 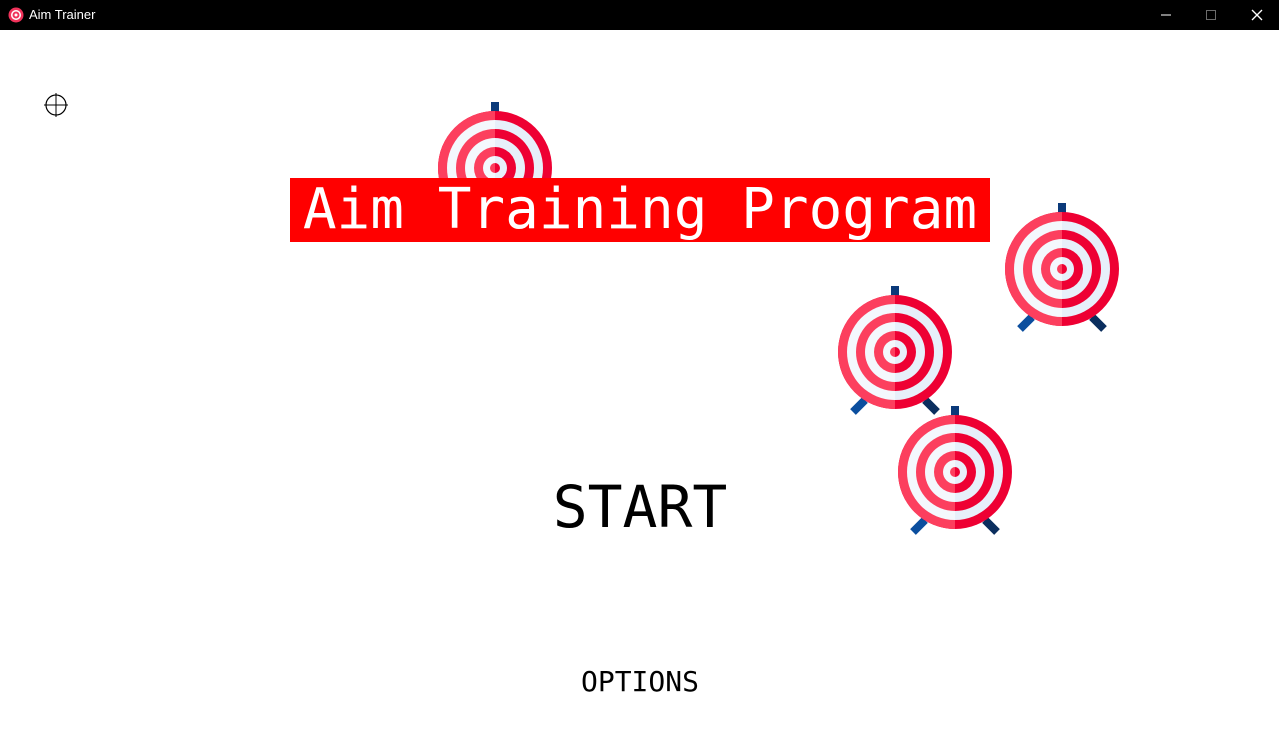 What do you see at coordinates (56, 105) in the screenshot?
I see `crosshair-icon` at bounding box center [56, 105].